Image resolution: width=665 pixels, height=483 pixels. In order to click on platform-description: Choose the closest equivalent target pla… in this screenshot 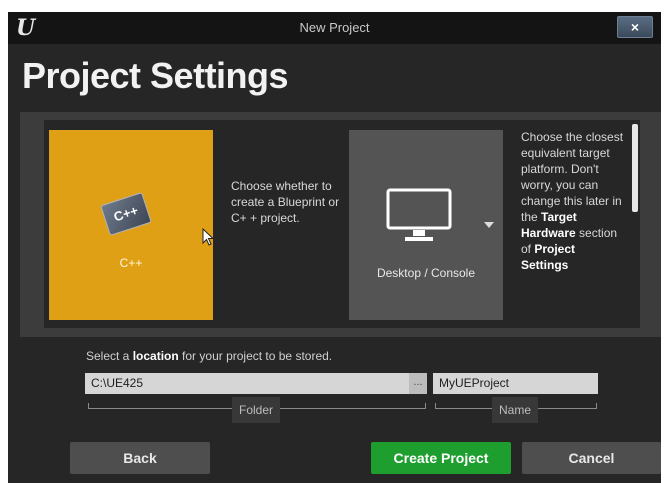, I will do `click(573, 223)`.